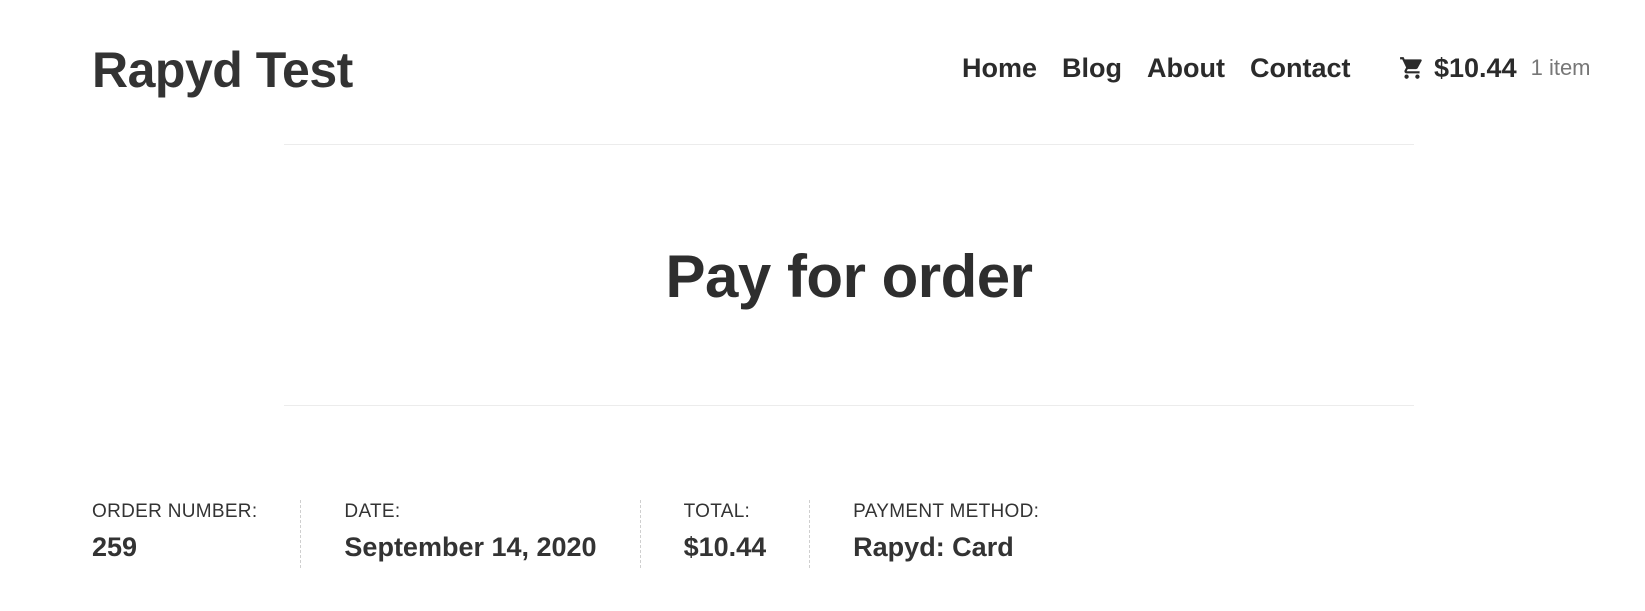 The image size is (1645, 611). What do you see at coordinates (849, 405) in the screenshot?
I see `divider-bottom` at bounding box center [849, 405].